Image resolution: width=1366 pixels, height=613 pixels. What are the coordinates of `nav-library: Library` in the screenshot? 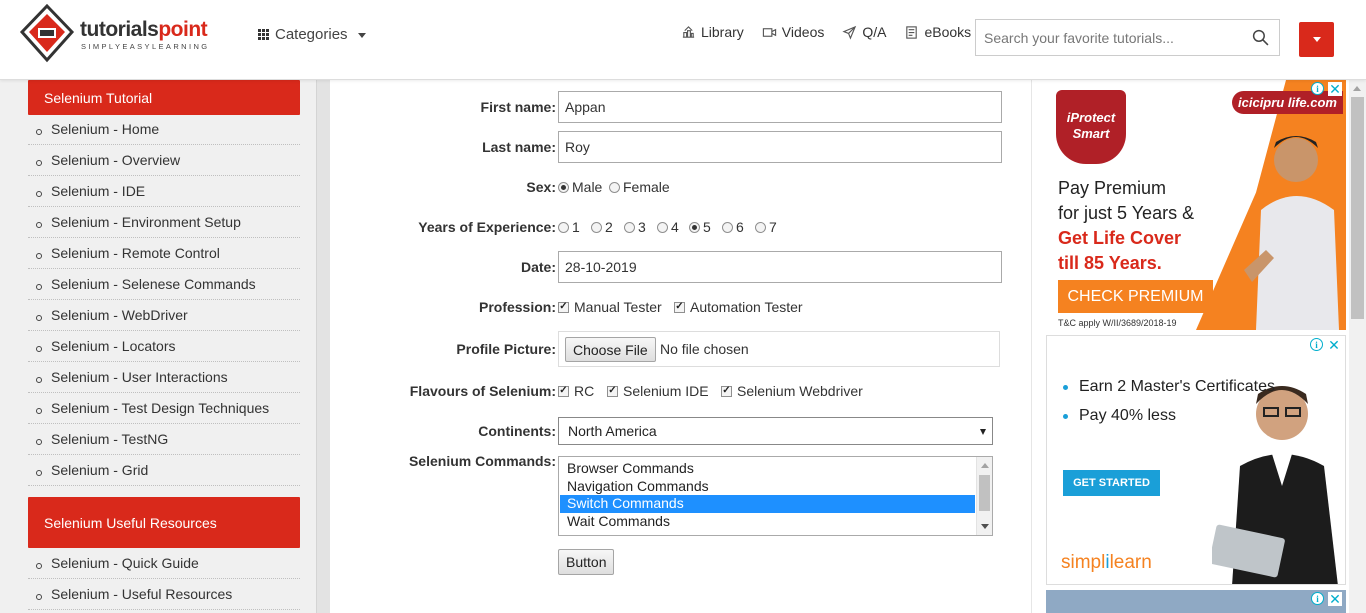 It's located at (712, 32).